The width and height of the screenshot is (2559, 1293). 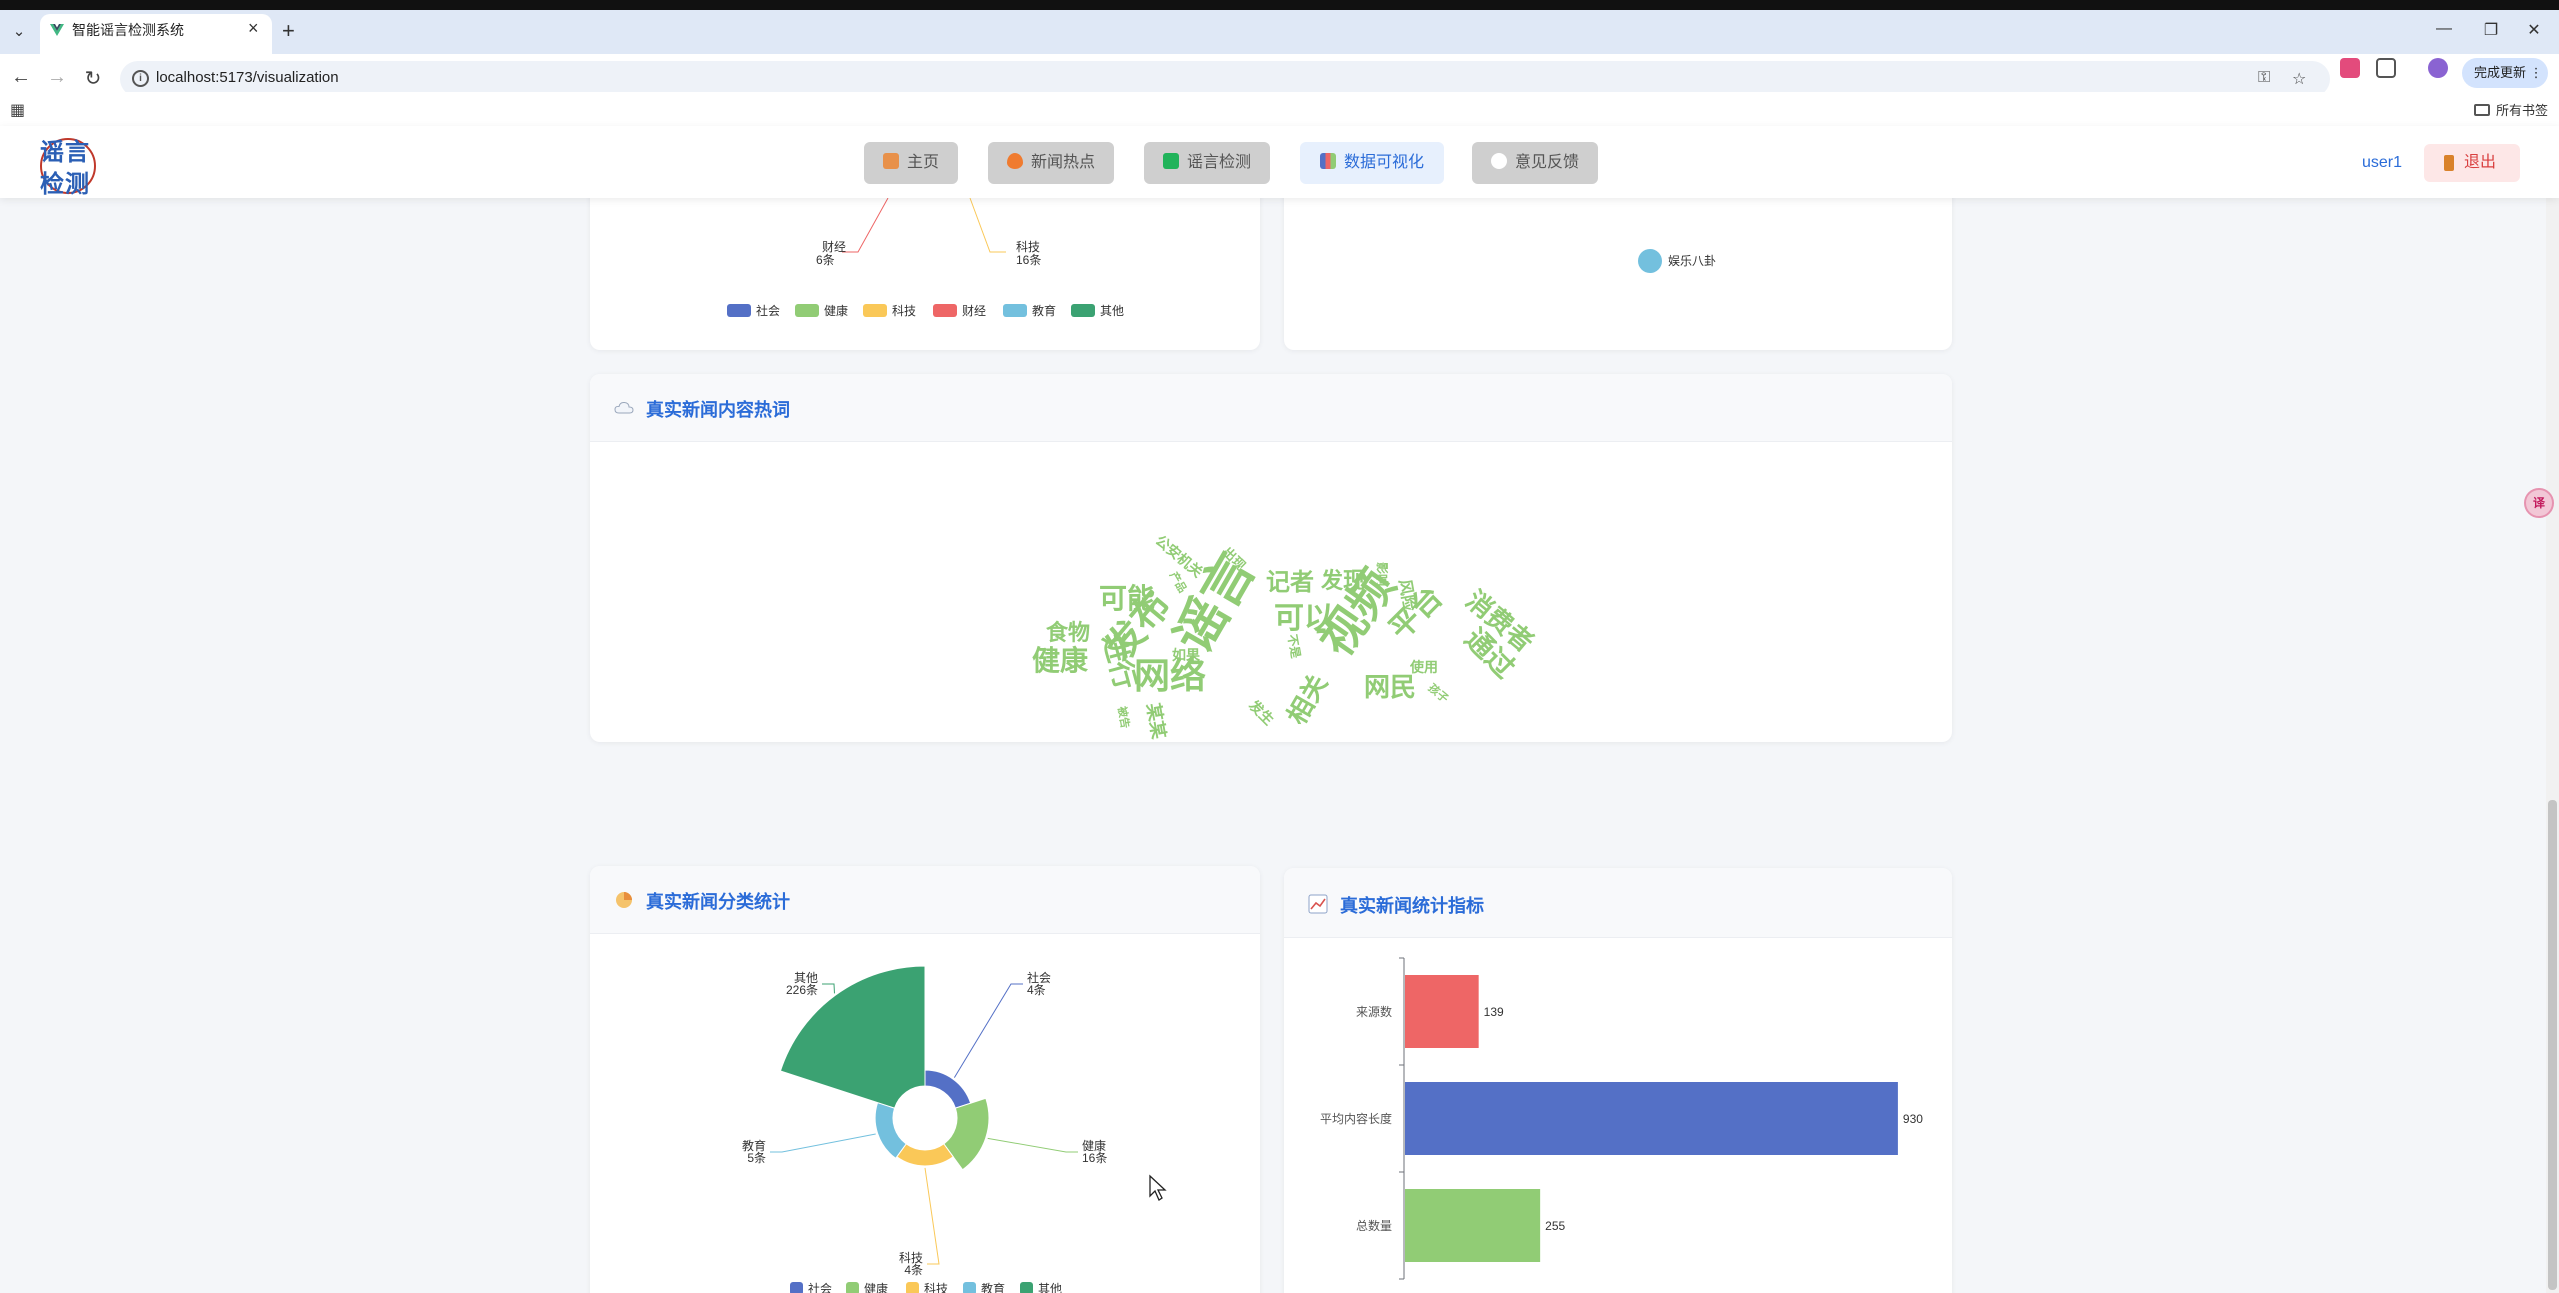 I want to click on nav-news-hotspots: 新闻热点, so click(x=1051, y=163).